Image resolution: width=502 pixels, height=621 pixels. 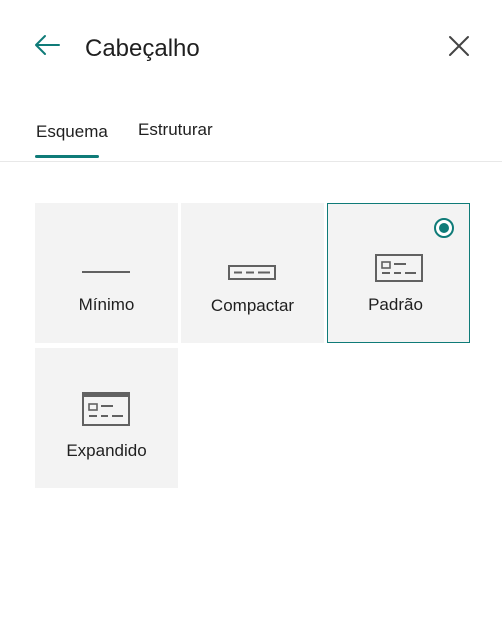 I want to click on arrow-left-icon, so click(x=47, y=45).